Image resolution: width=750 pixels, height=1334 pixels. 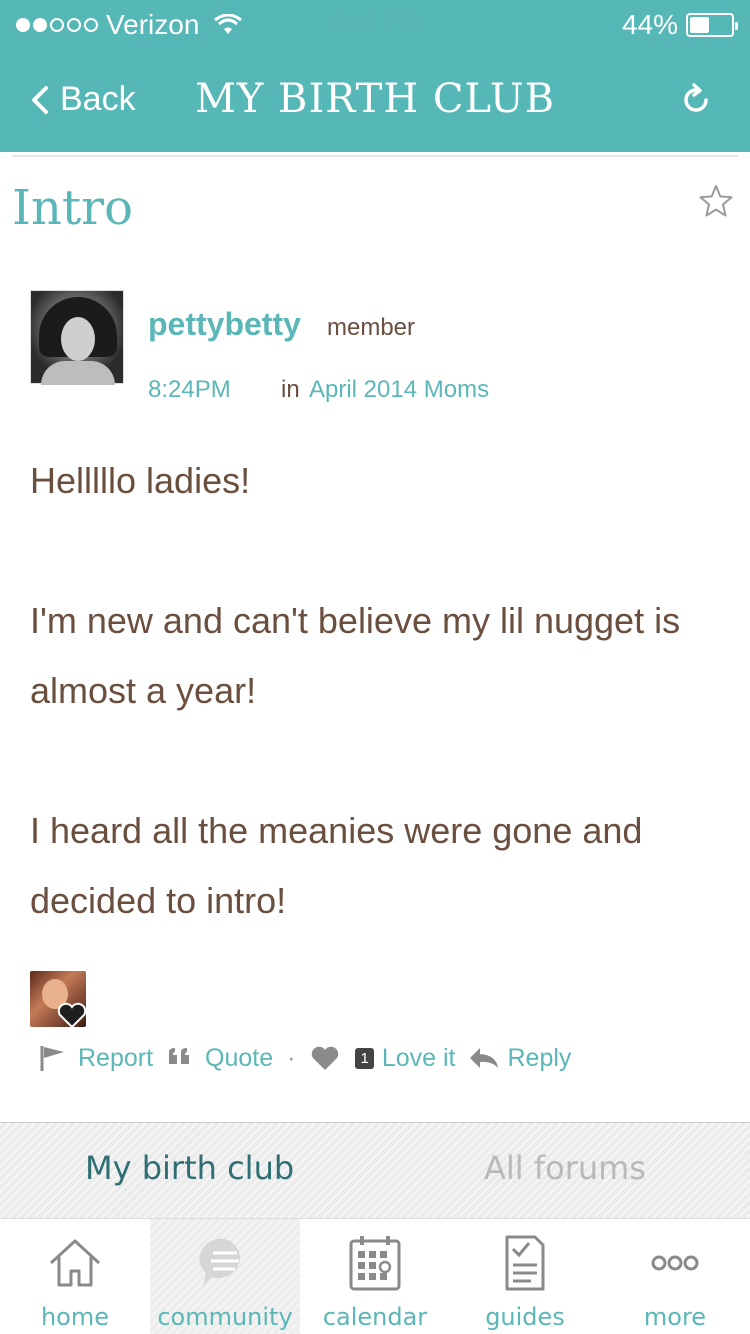 I want to click on report-label: Report, so click(x=116, y=1057).